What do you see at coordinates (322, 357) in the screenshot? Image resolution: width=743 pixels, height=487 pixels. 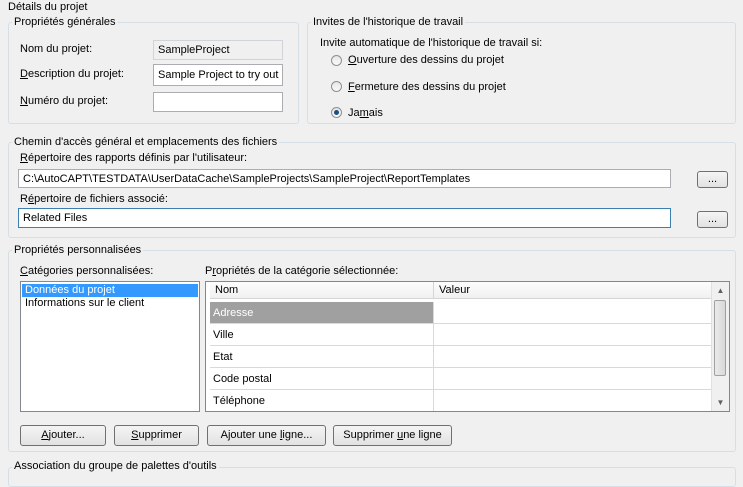 I see `property-name-cell: Etat` at bounding box center [322, 357].